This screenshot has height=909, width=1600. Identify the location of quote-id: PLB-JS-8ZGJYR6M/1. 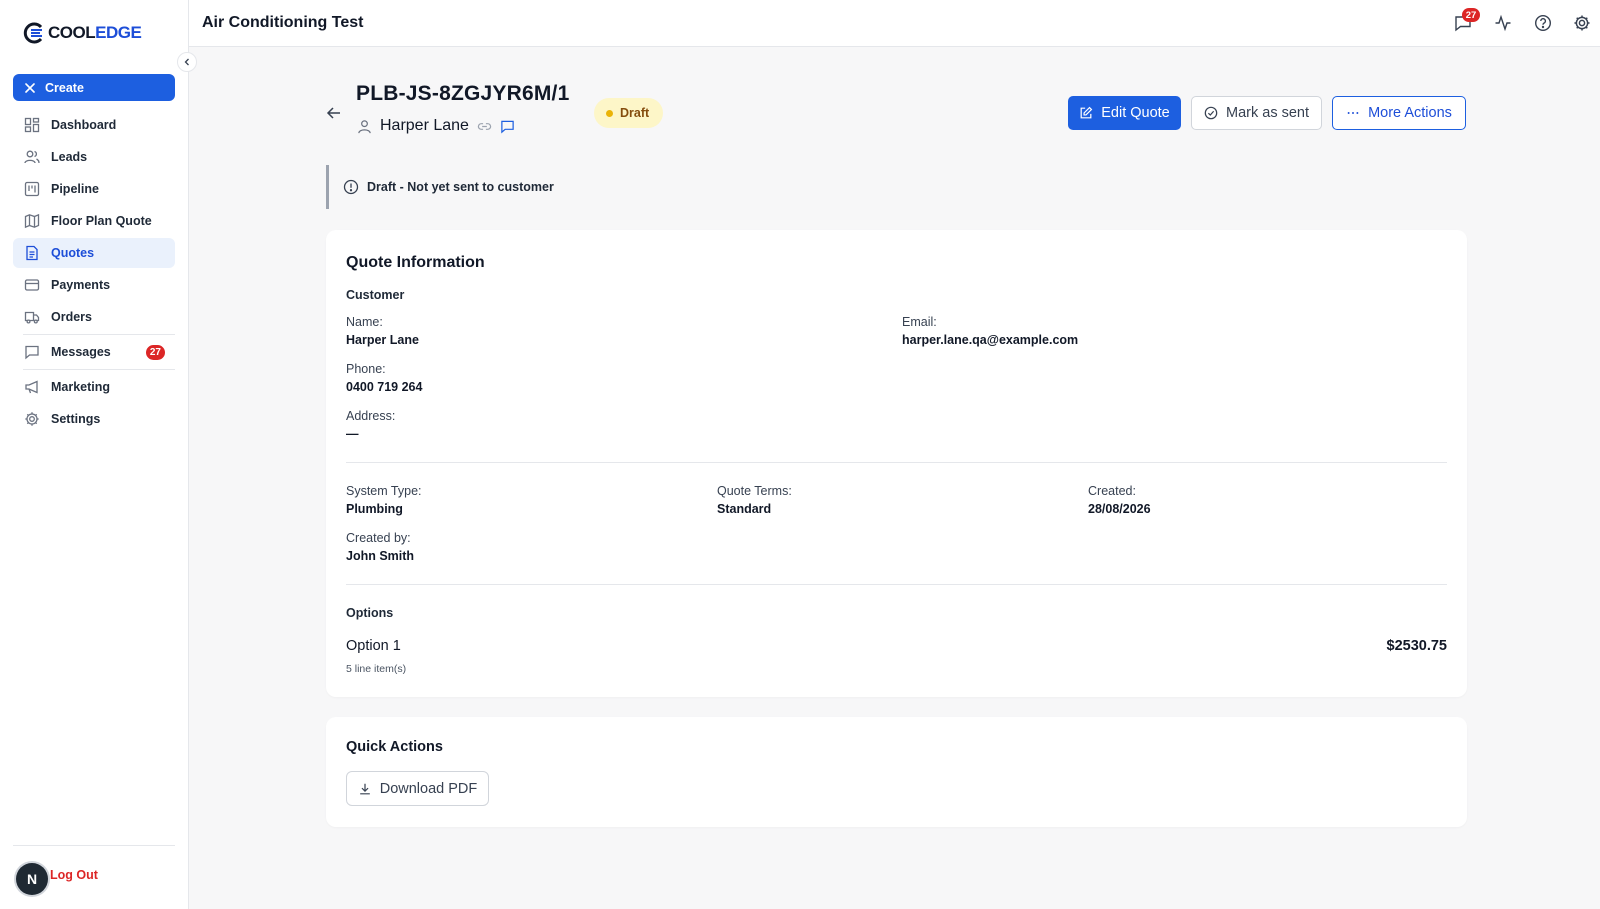
(463, 93).